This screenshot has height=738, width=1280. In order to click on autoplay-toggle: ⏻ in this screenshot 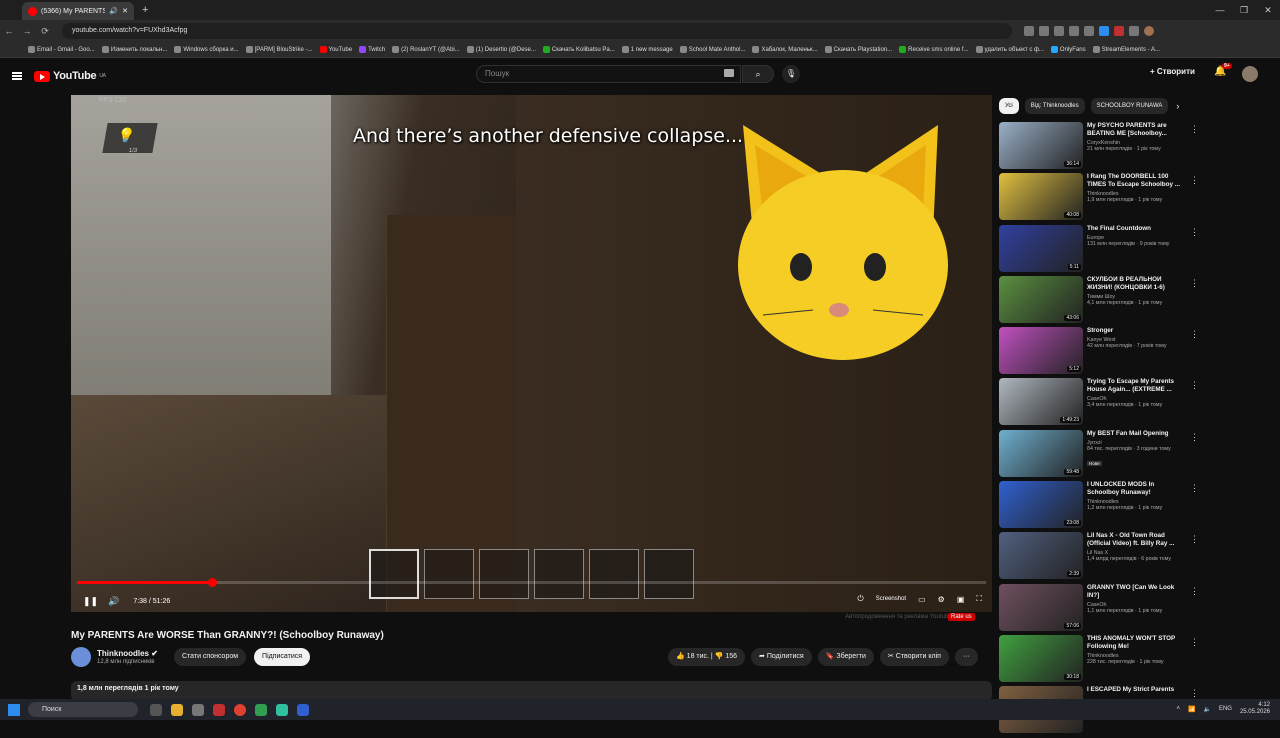, I will do `click(860, 599)`.